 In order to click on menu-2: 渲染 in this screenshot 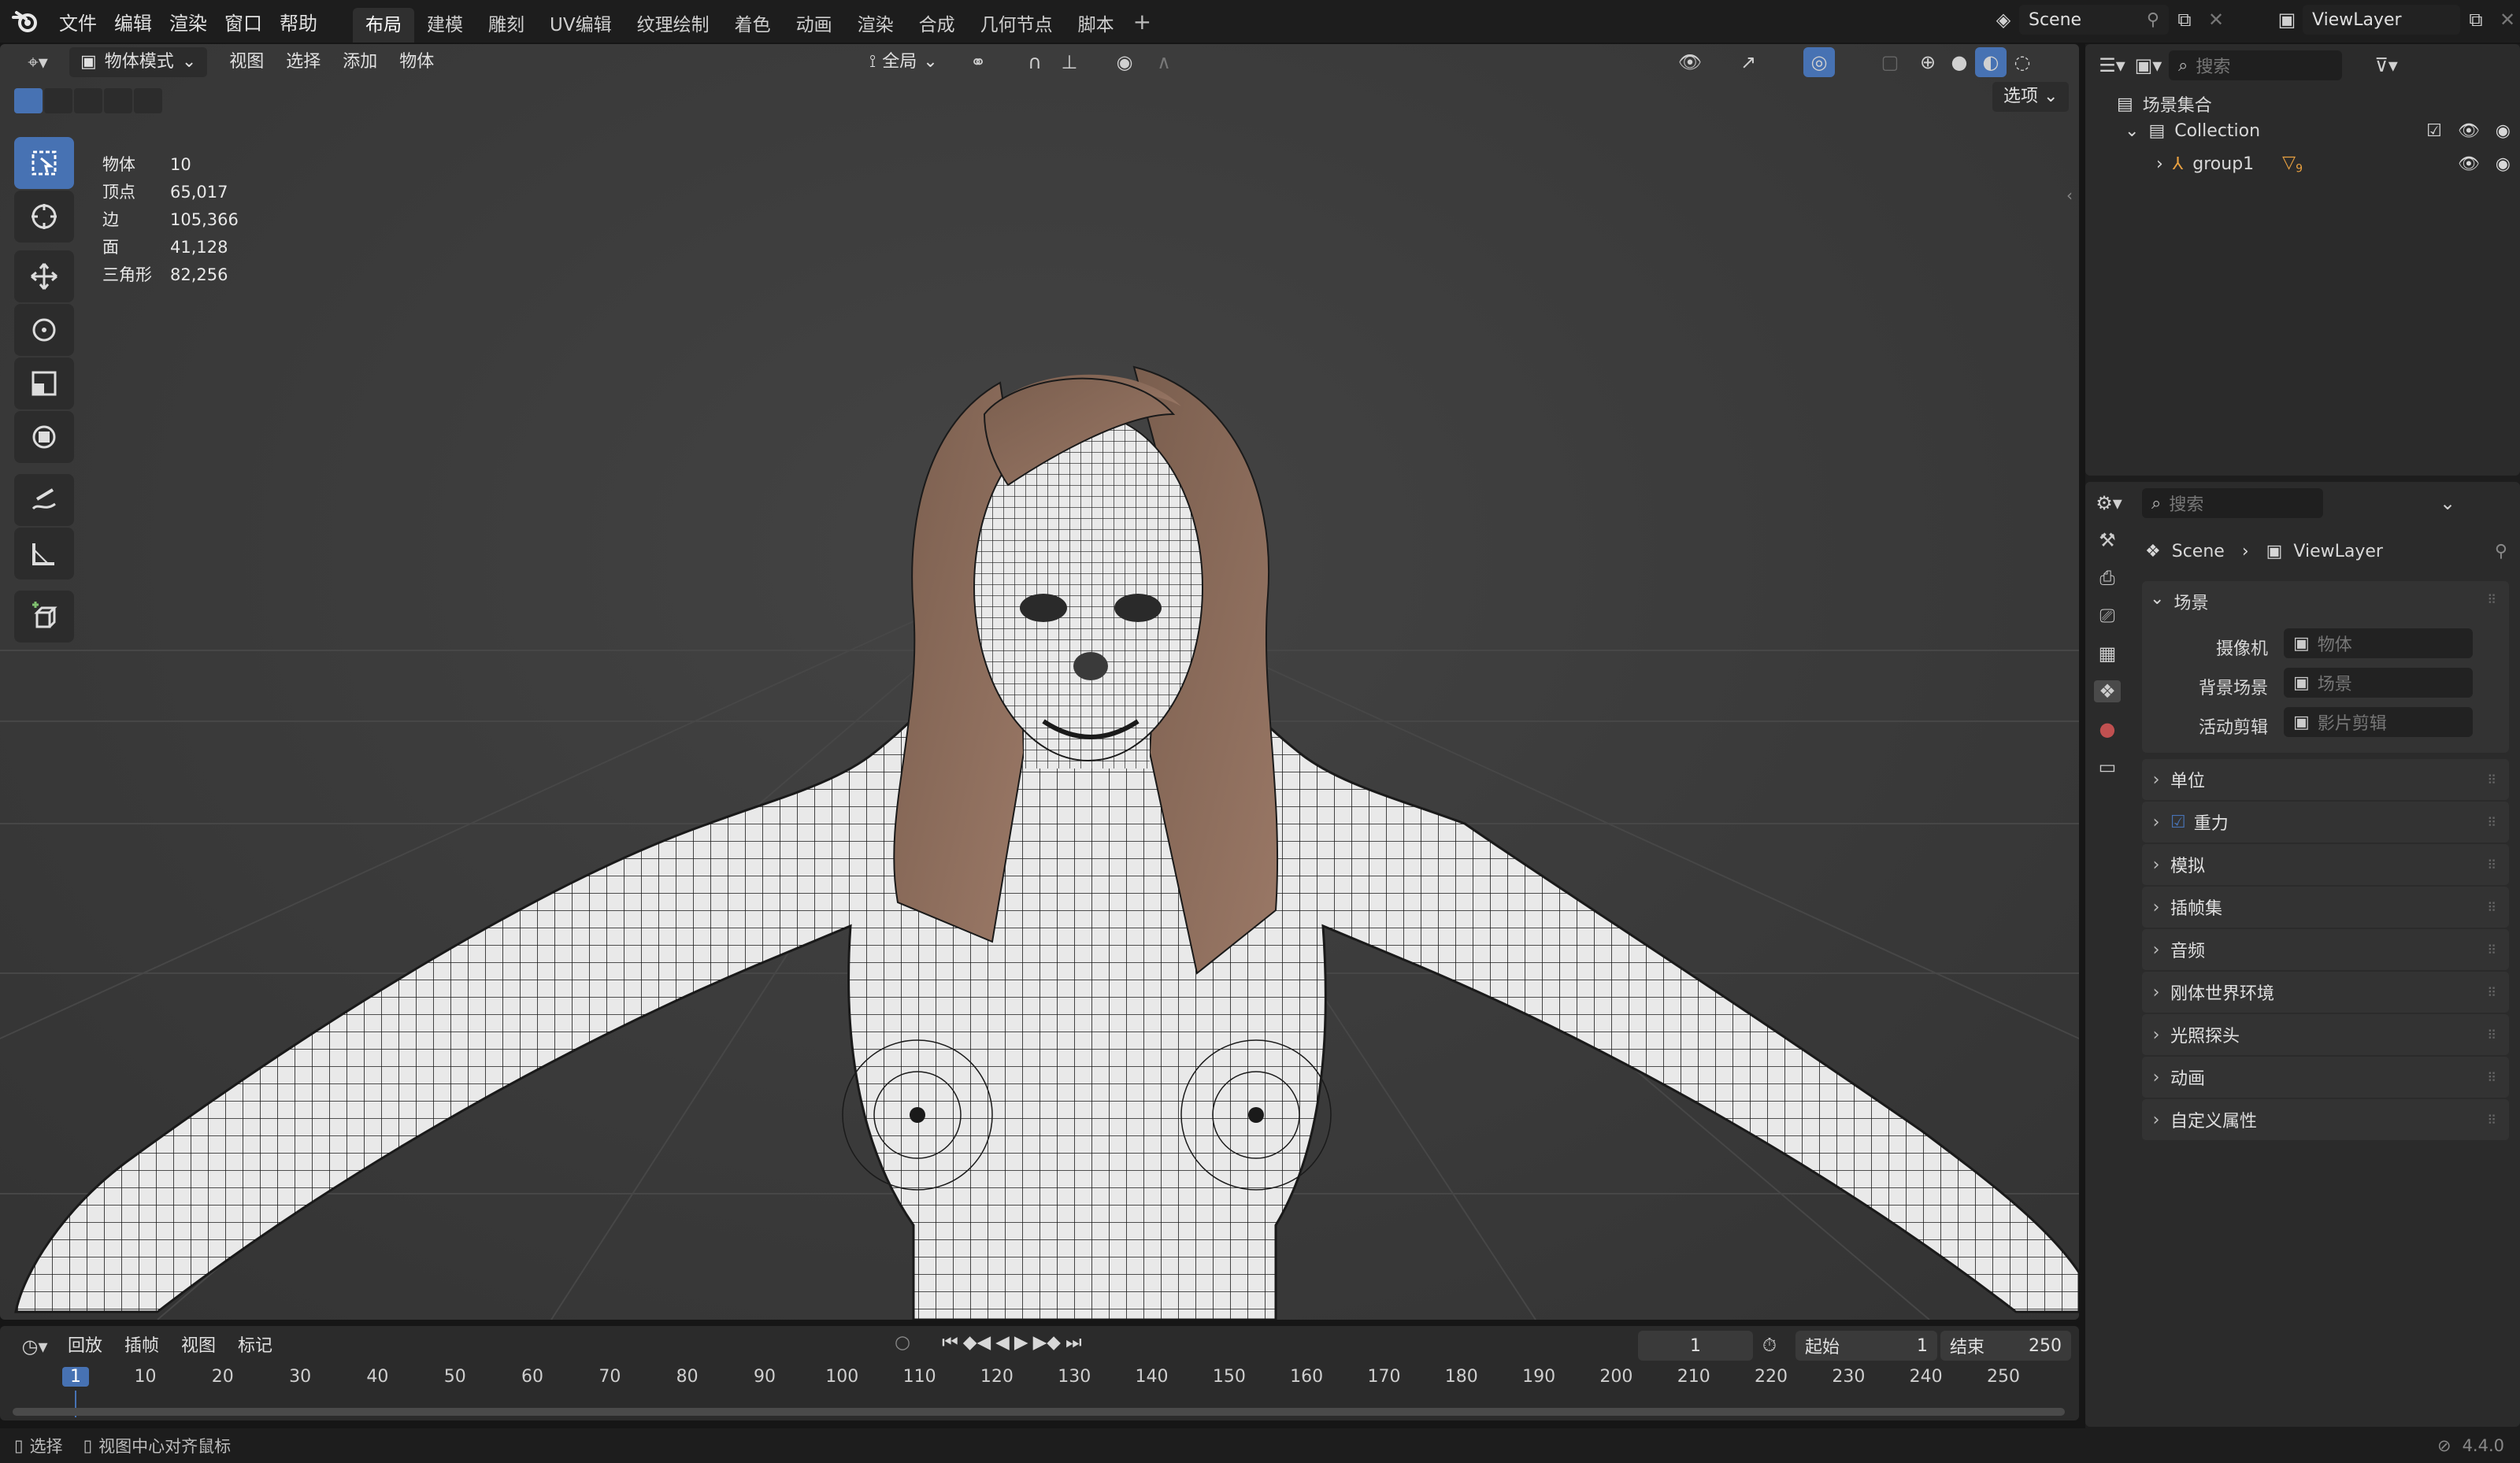, I will do `click(188, 21)`.